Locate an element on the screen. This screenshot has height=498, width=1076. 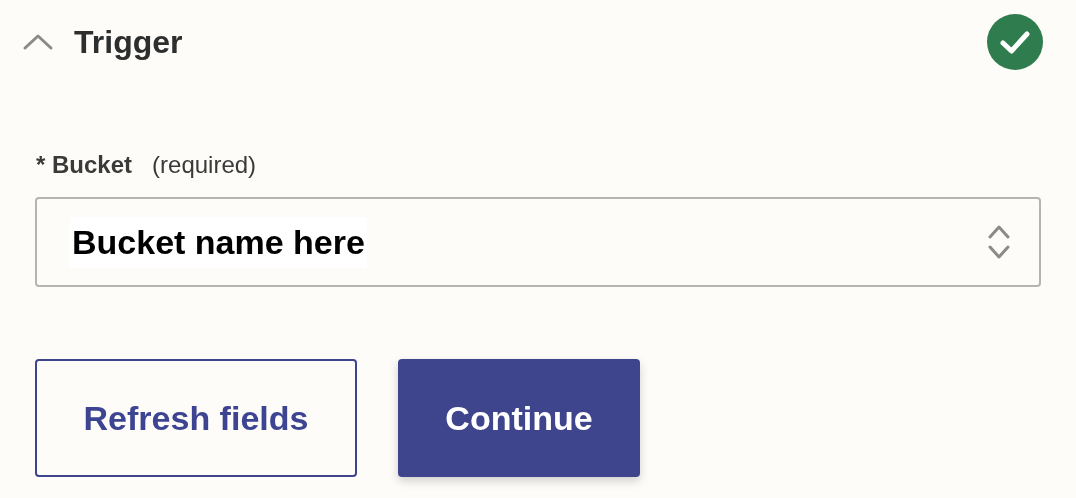
continue-button: Continue is located at coordinates (519, 418).